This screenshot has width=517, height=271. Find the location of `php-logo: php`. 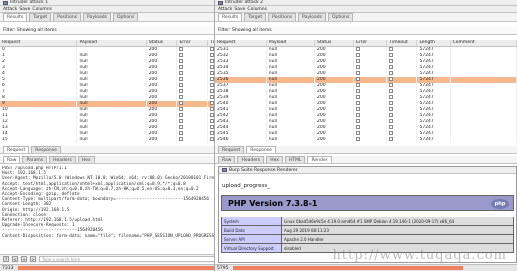

php-logo: php is located at coordinates (500, 204).